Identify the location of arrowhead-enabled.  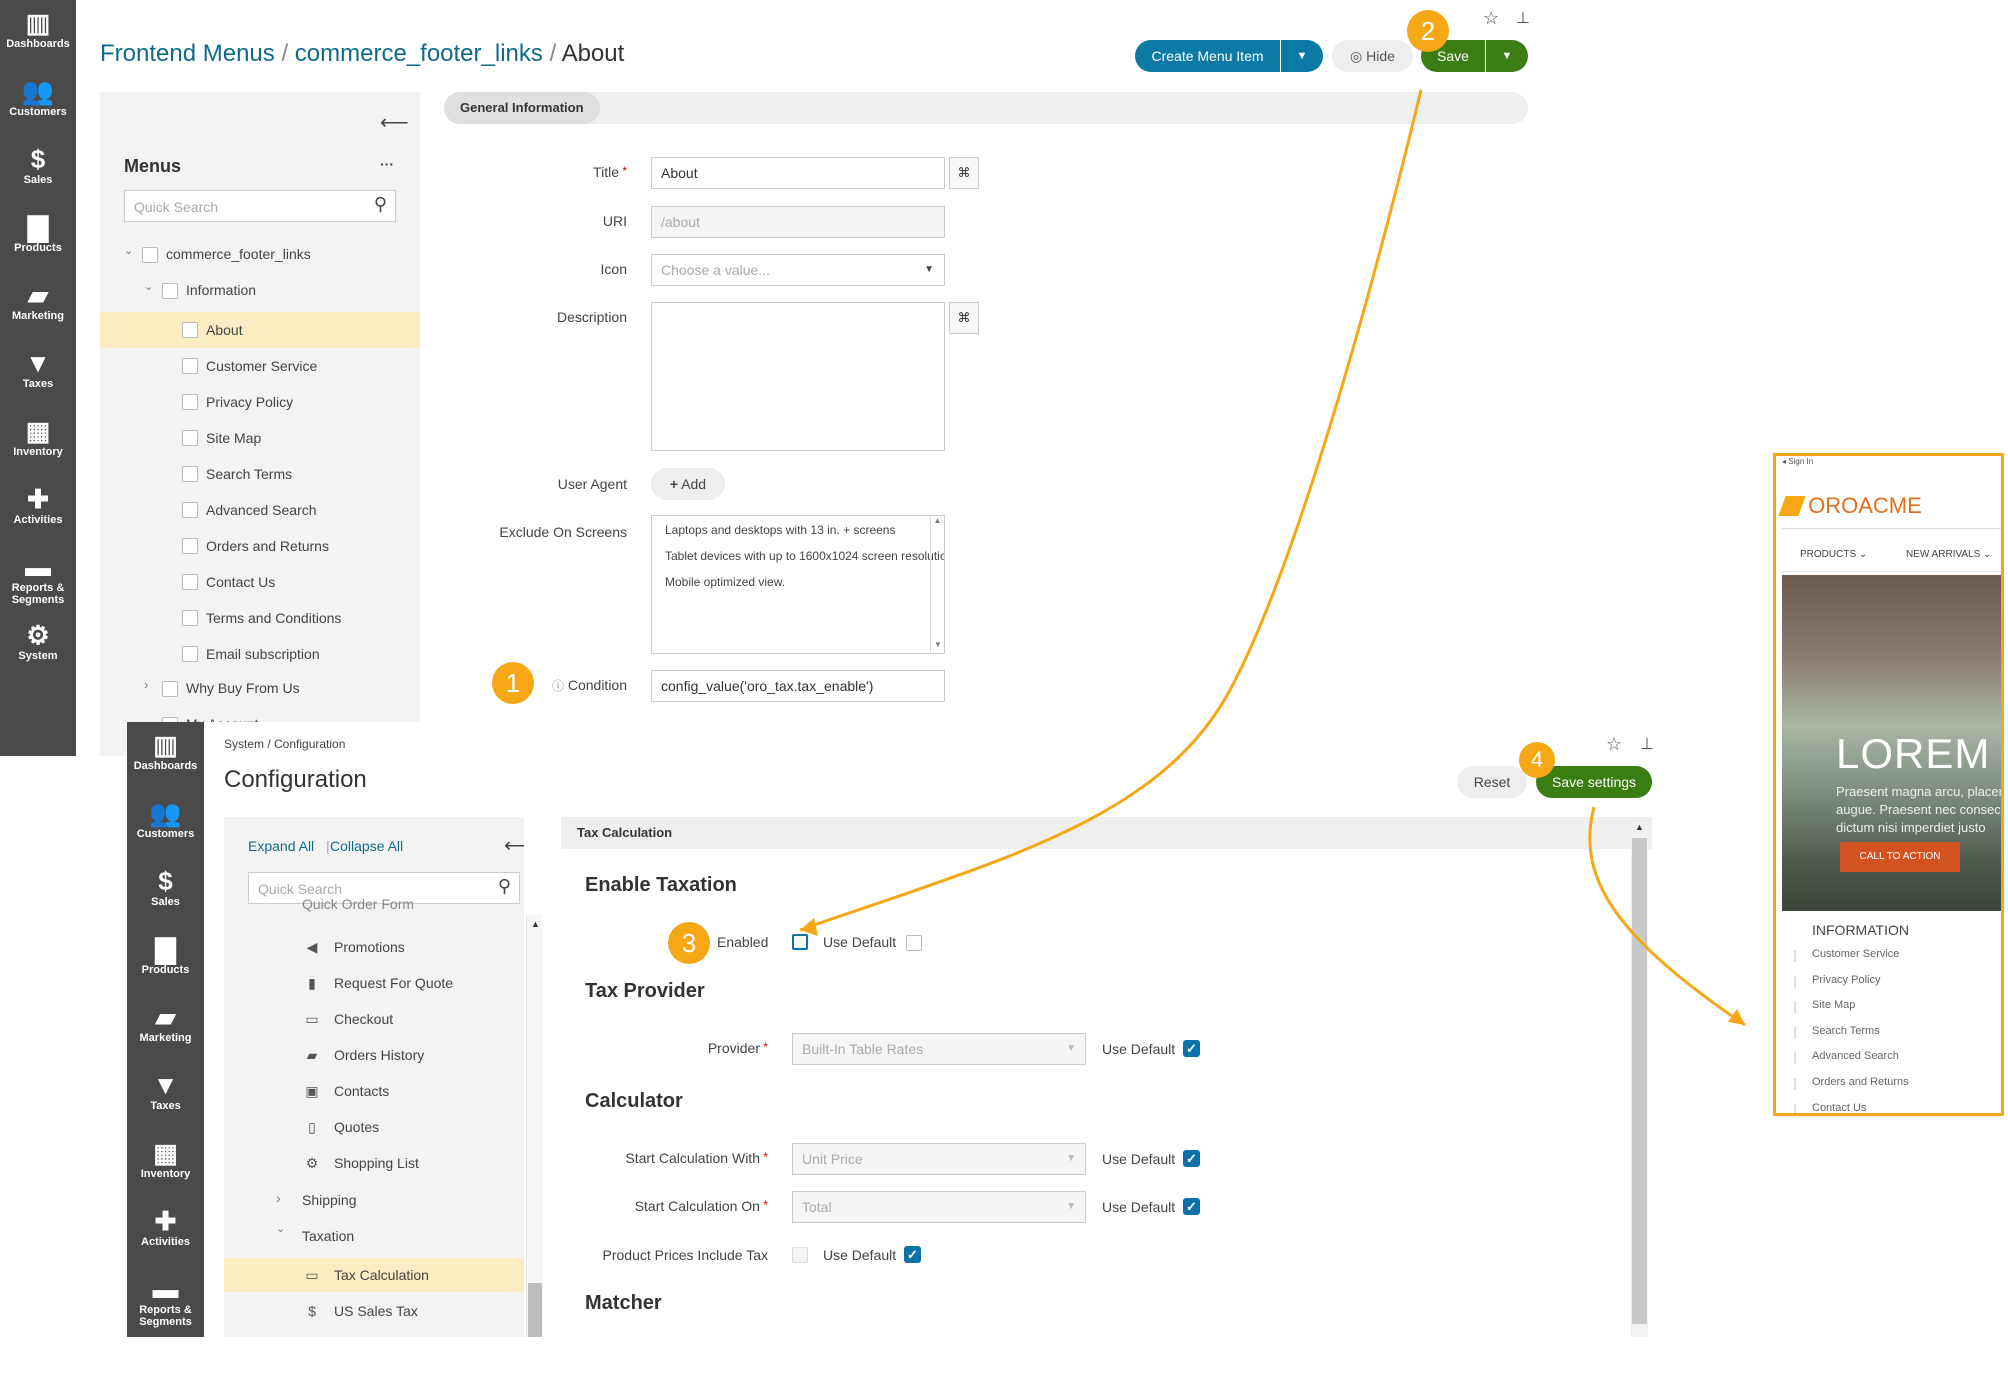
(809, 927).